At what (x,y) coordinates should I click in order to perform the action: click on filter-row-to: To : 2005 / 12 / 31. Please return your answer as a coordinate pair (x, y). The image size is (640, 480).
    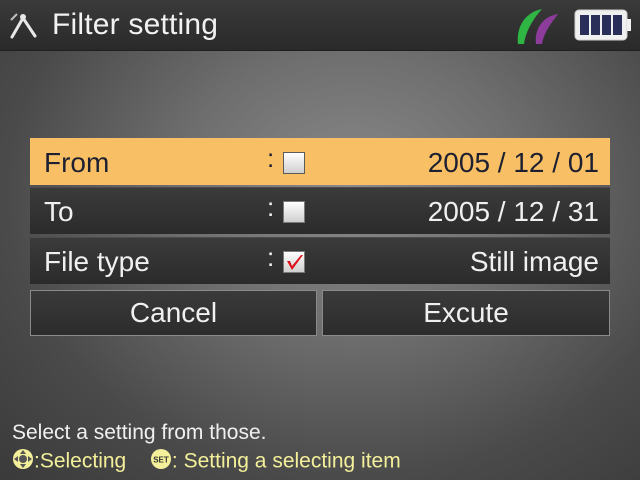
    Looking at the image, I should click on (320, 210).